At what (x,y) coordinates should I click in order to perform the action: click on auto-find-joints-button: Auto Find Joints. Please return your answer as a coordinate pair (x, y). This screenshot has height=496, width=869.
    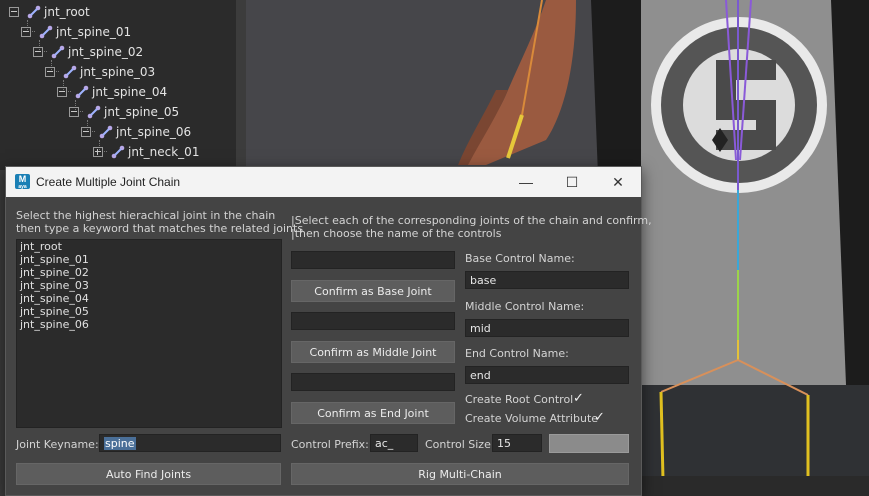
    Looking at the image, I should click on (148, 474).